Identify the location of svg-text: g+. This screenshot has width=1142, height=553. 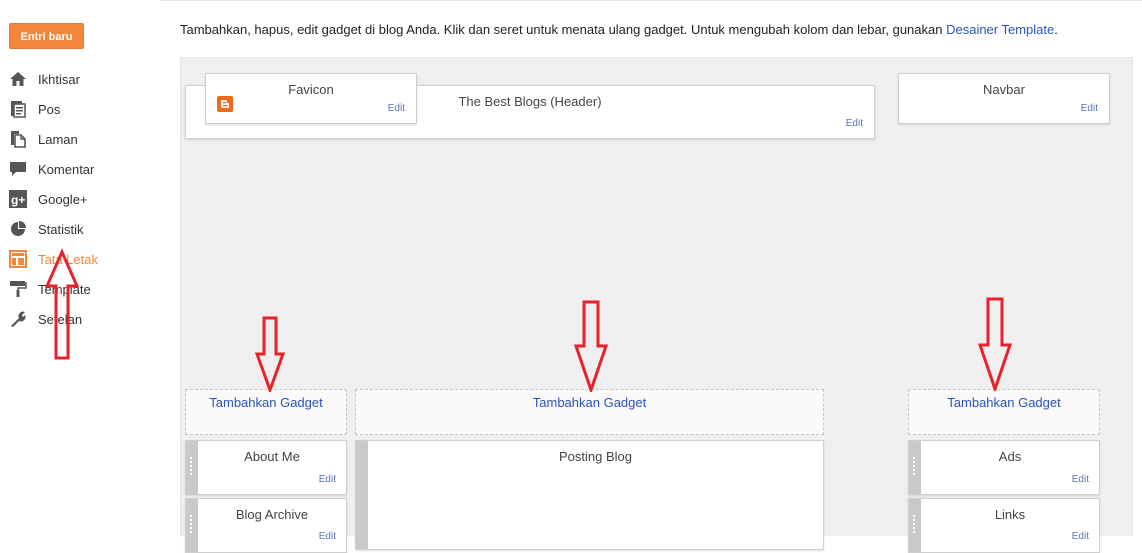
(18, 200).